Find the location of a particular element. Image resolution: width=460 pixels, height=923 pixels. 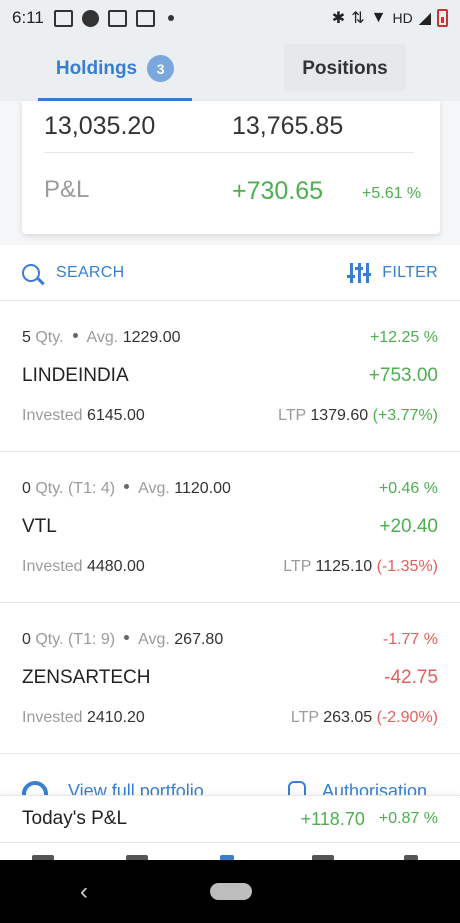

status-time: 6:11 is located at coordinates (28, 17).